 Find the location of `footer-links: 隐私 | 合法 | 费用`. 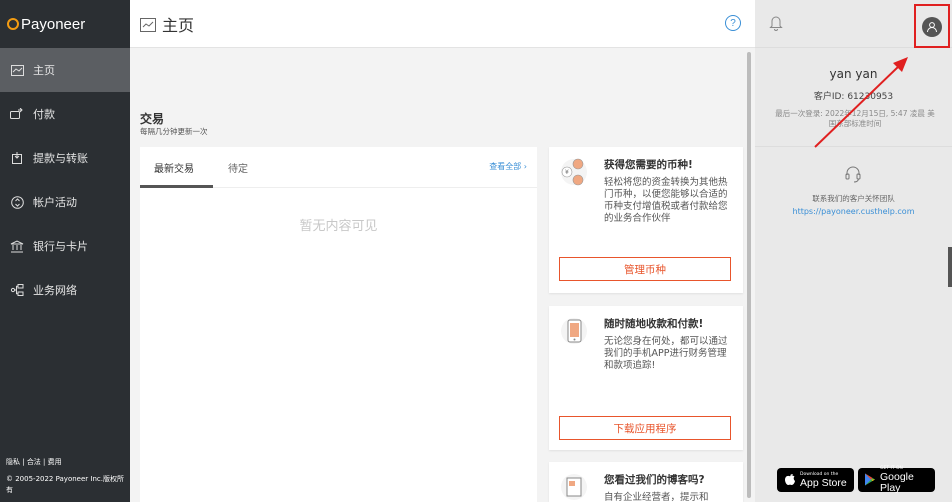

footer-links: 隐私 | 合法 | 费用 is located at coordinates (34, 462).